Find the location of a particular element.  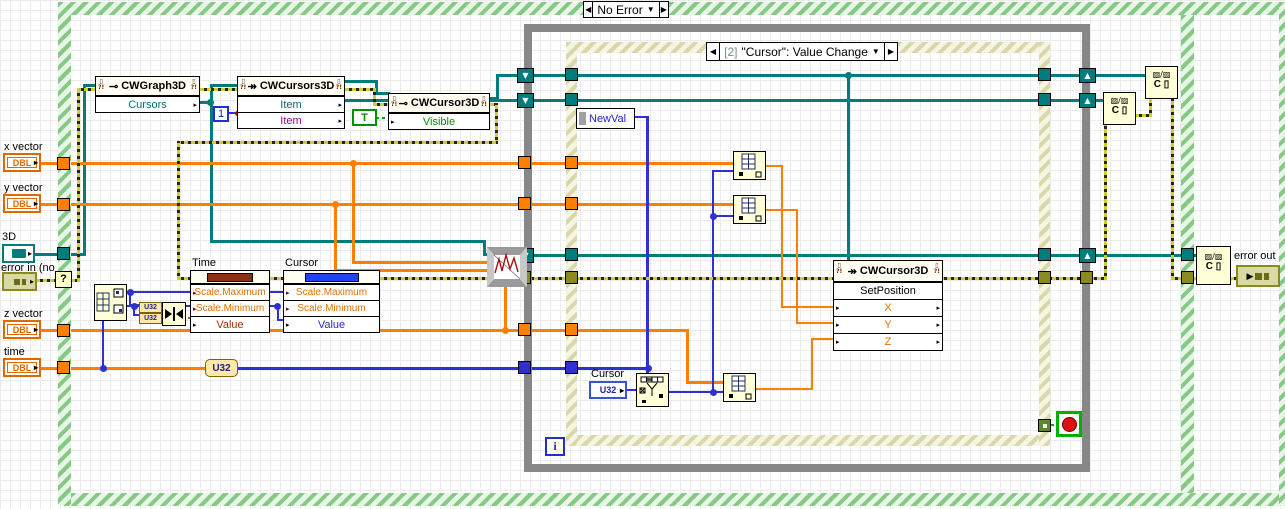

event-next-arrow-icon: ▶ is located at coordinates (890, 51).